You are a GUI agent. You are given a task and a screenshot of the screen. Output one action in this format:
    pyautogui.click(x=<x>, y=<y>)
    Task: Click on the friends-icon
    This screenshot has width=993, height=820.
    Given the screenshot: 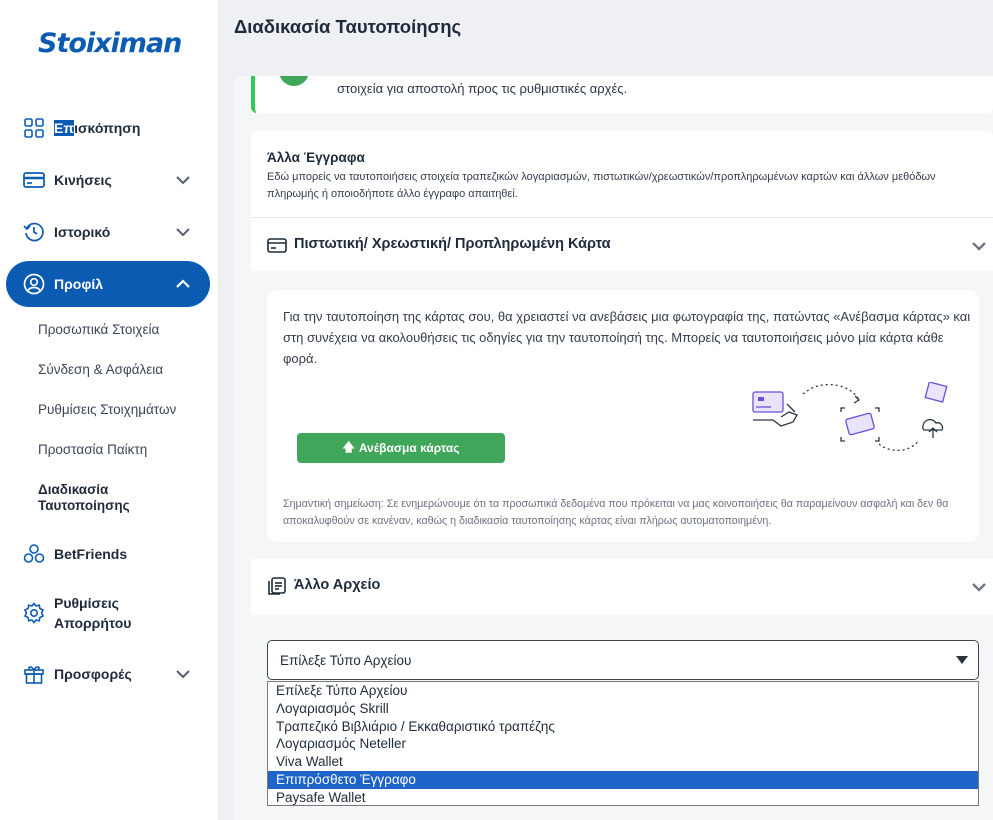 What is the action you would take?
    pyautogui.click(x=34, y=554)
    